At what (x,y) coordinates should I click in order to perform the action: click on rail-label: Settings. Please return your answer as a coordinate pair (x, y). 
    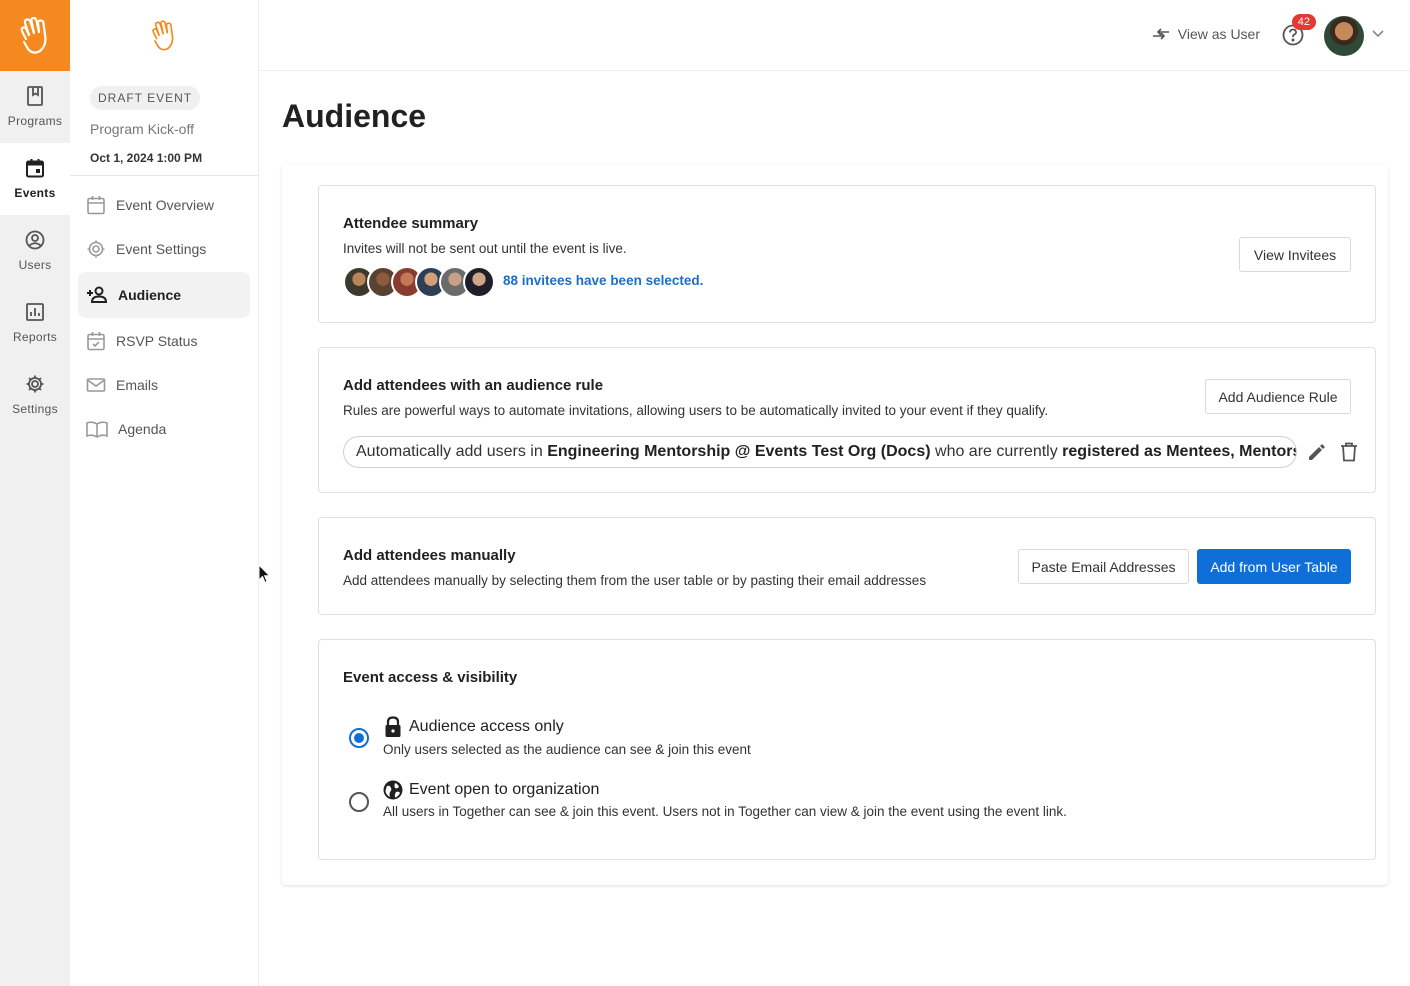
    Looking at the image, I should click on (35, 409).